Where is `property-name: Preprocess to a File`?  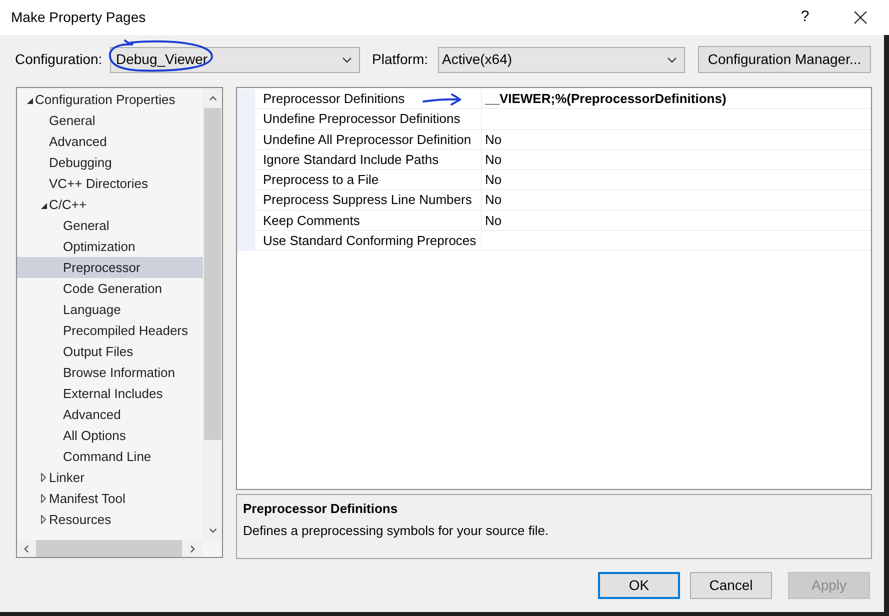 property-name: Preprocess to a File is located at coordinates (321, 180).